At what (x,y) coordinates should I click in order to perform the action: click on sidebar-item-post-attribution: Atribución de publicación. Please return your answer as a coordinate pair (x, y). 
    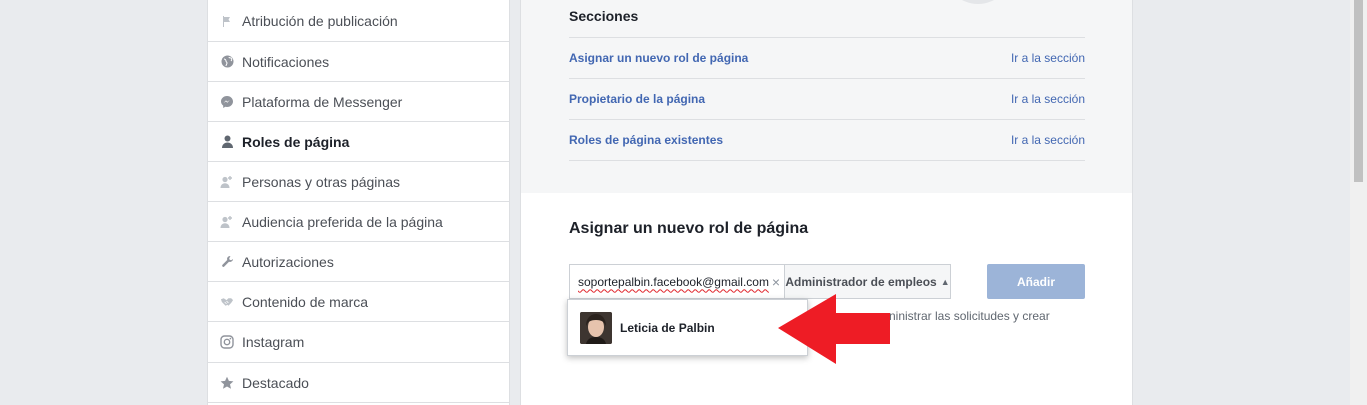
    Looking at the image, I should click on (358, 21).